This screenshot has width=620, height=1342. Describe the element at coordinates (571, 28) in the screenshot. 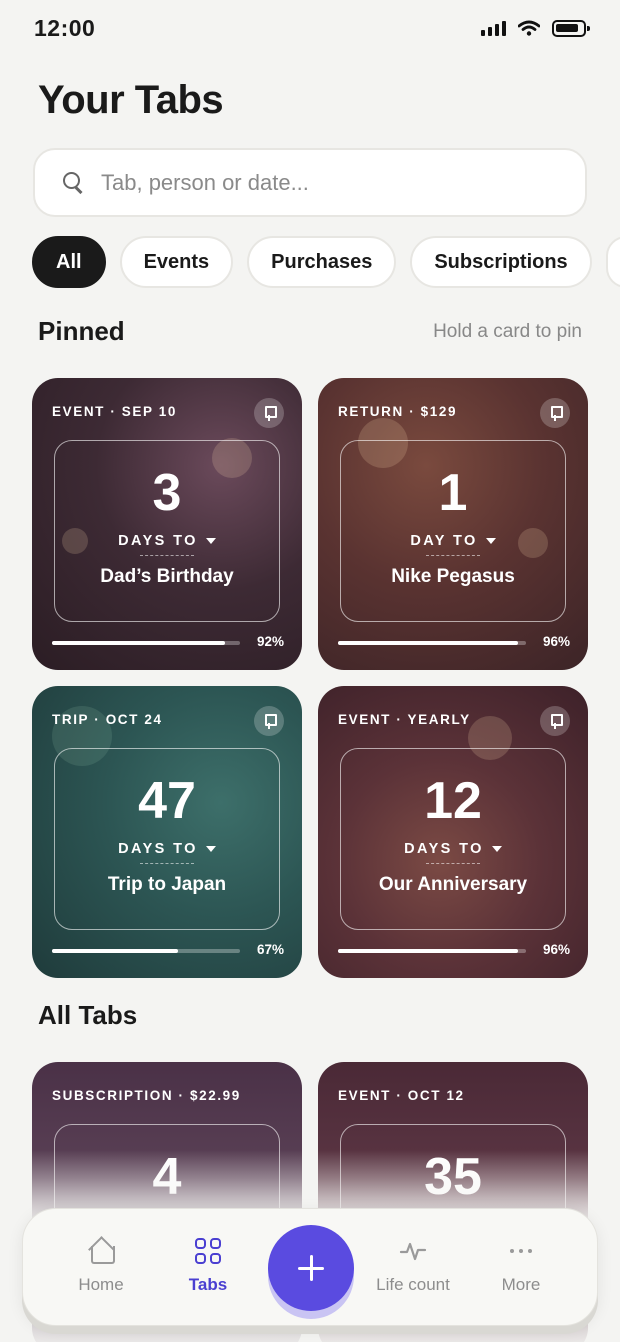

I see `battery-icon` at that location.